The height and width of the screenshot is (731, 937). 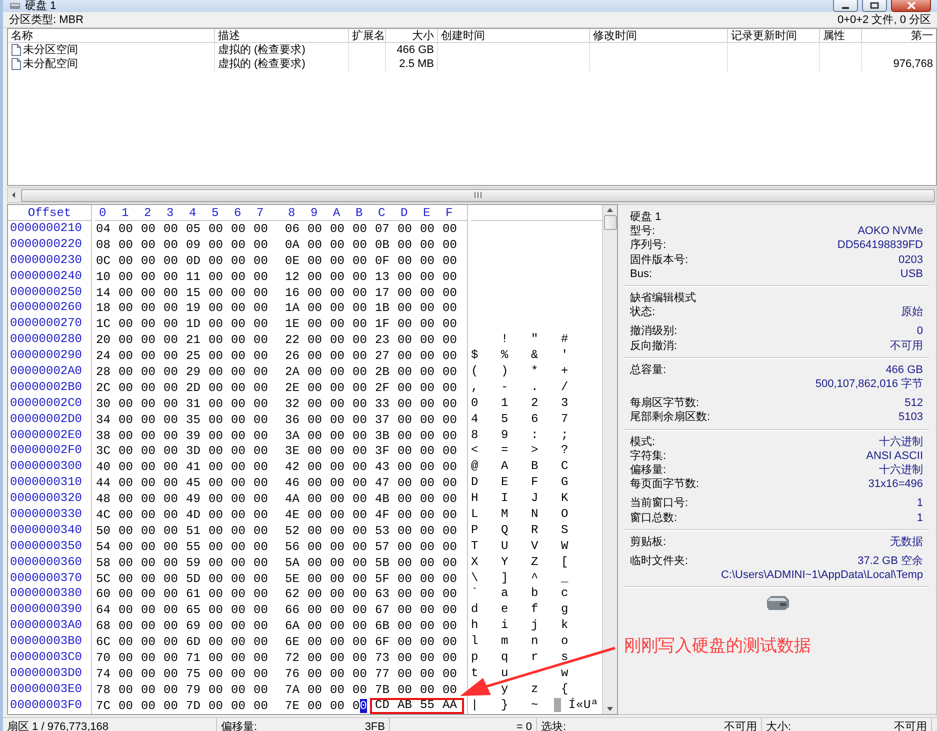 What do you see at coordinates (46, 562) in the screenshot?
I see `offset-label: 0000000360` at bounding box center [46, 562].